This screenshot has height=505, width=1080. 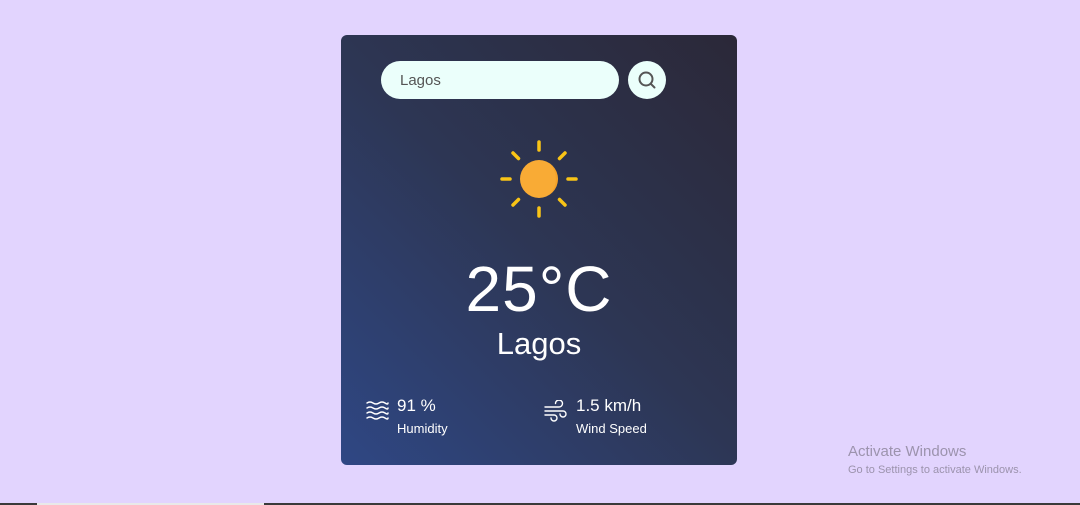 I want to click on temperature: 25°C, so click(x=539, y=289).